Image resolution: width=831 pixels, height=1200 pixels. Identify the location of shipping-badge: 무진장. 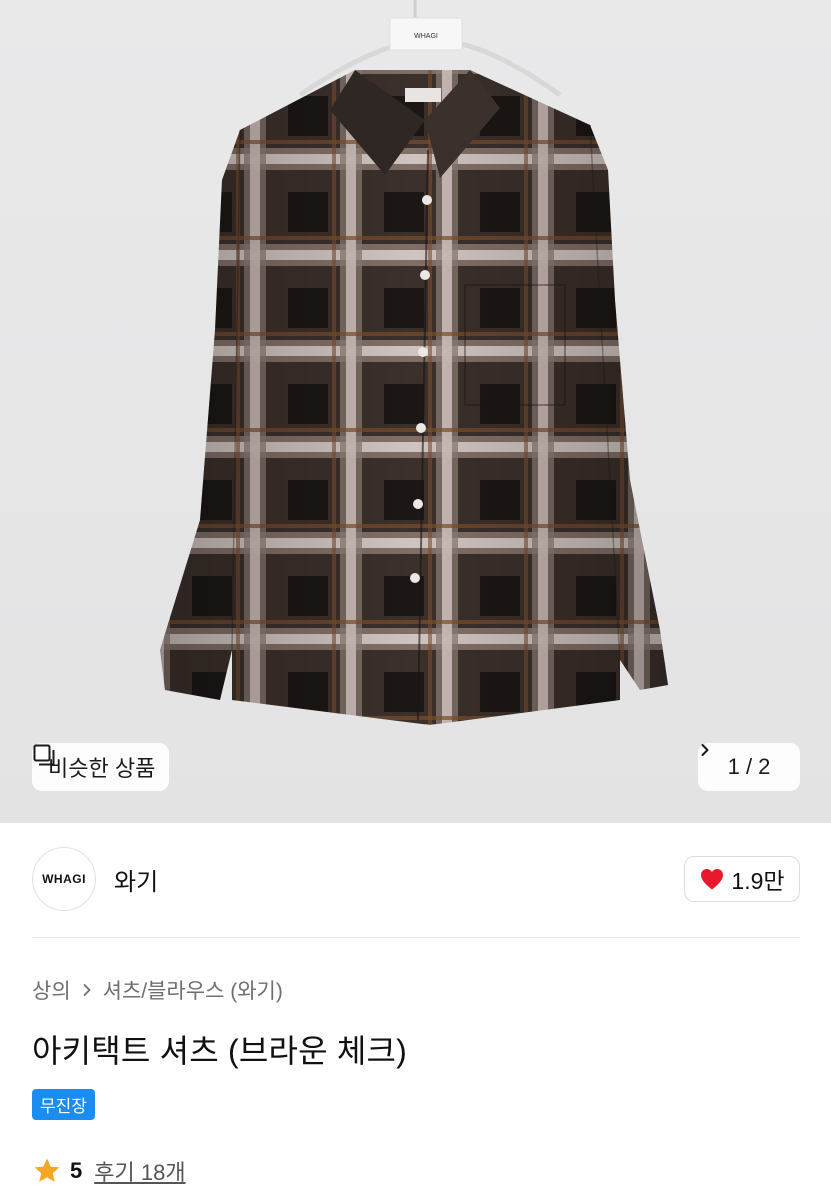
(63, 1104).